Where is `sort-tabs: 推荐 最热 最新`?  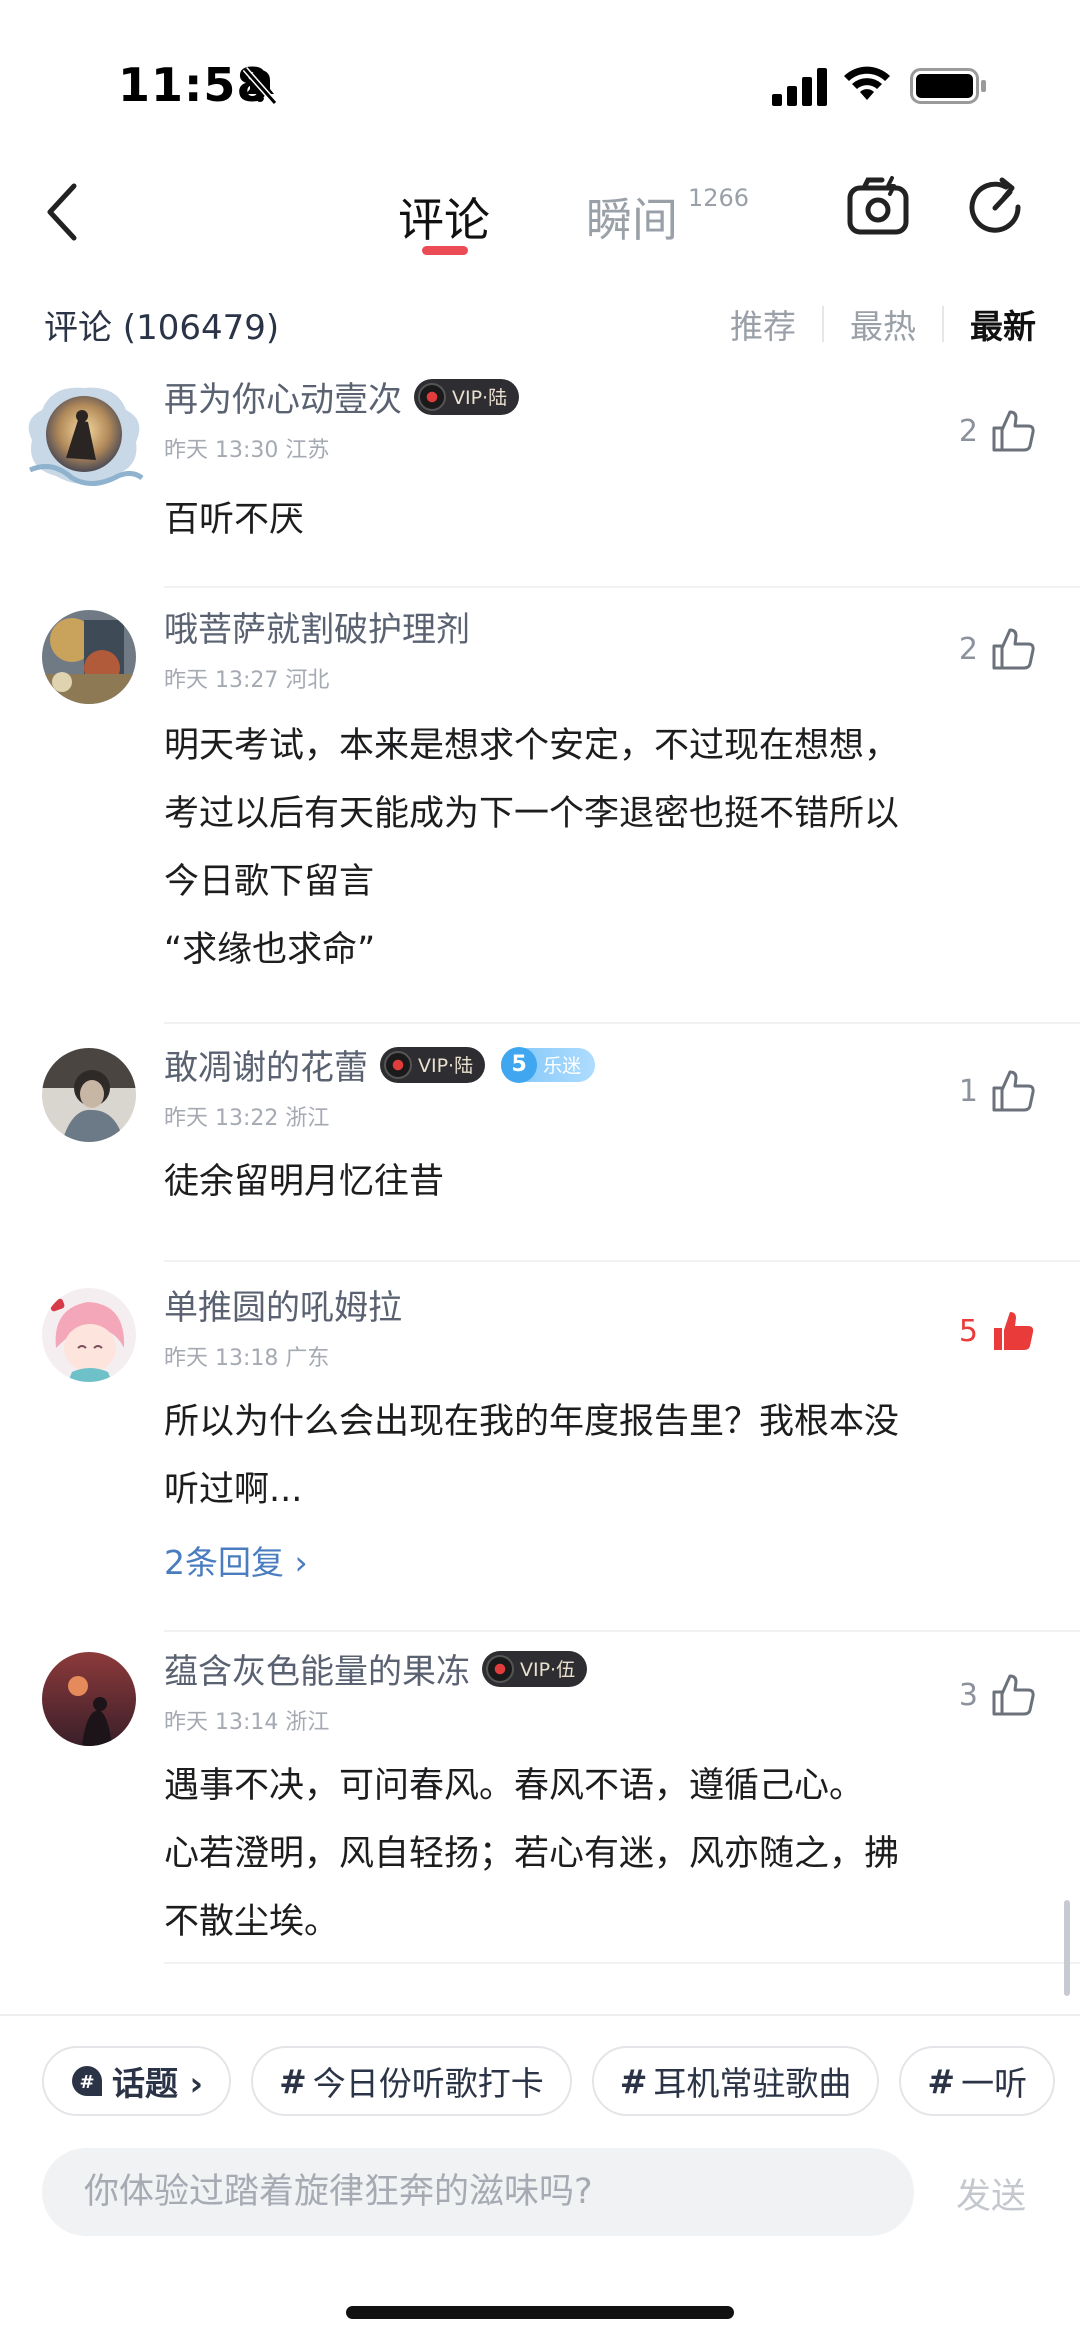 sort-tabs: 推荐 最热 最新 is located at coordinates (883, 324).